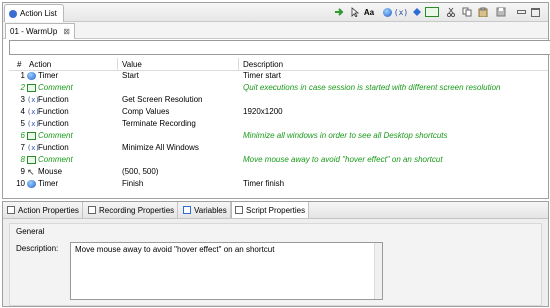  What do you see at coordinates (140, 171) in the screenshot?
I see `row-value: (500, 500)` at bounding box center [140, 171].